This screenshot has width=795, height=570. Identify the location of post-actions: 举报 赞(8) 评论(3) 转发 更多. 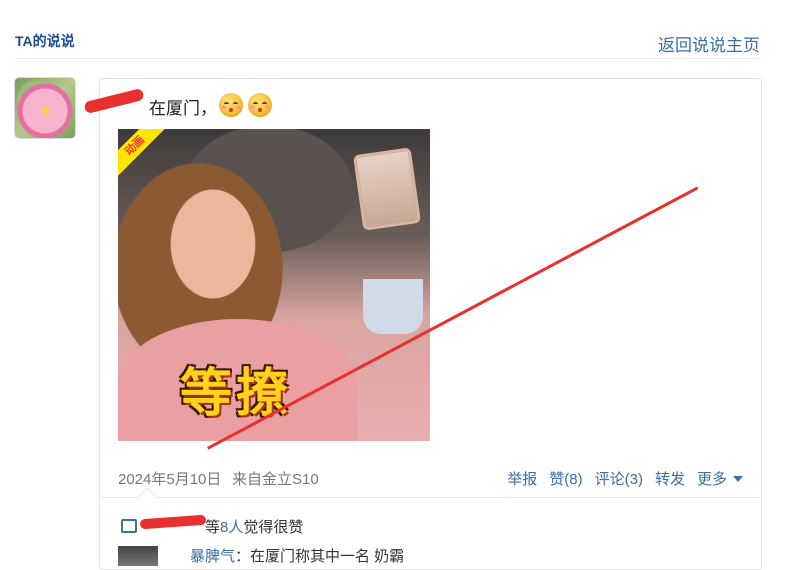
(625, 478).